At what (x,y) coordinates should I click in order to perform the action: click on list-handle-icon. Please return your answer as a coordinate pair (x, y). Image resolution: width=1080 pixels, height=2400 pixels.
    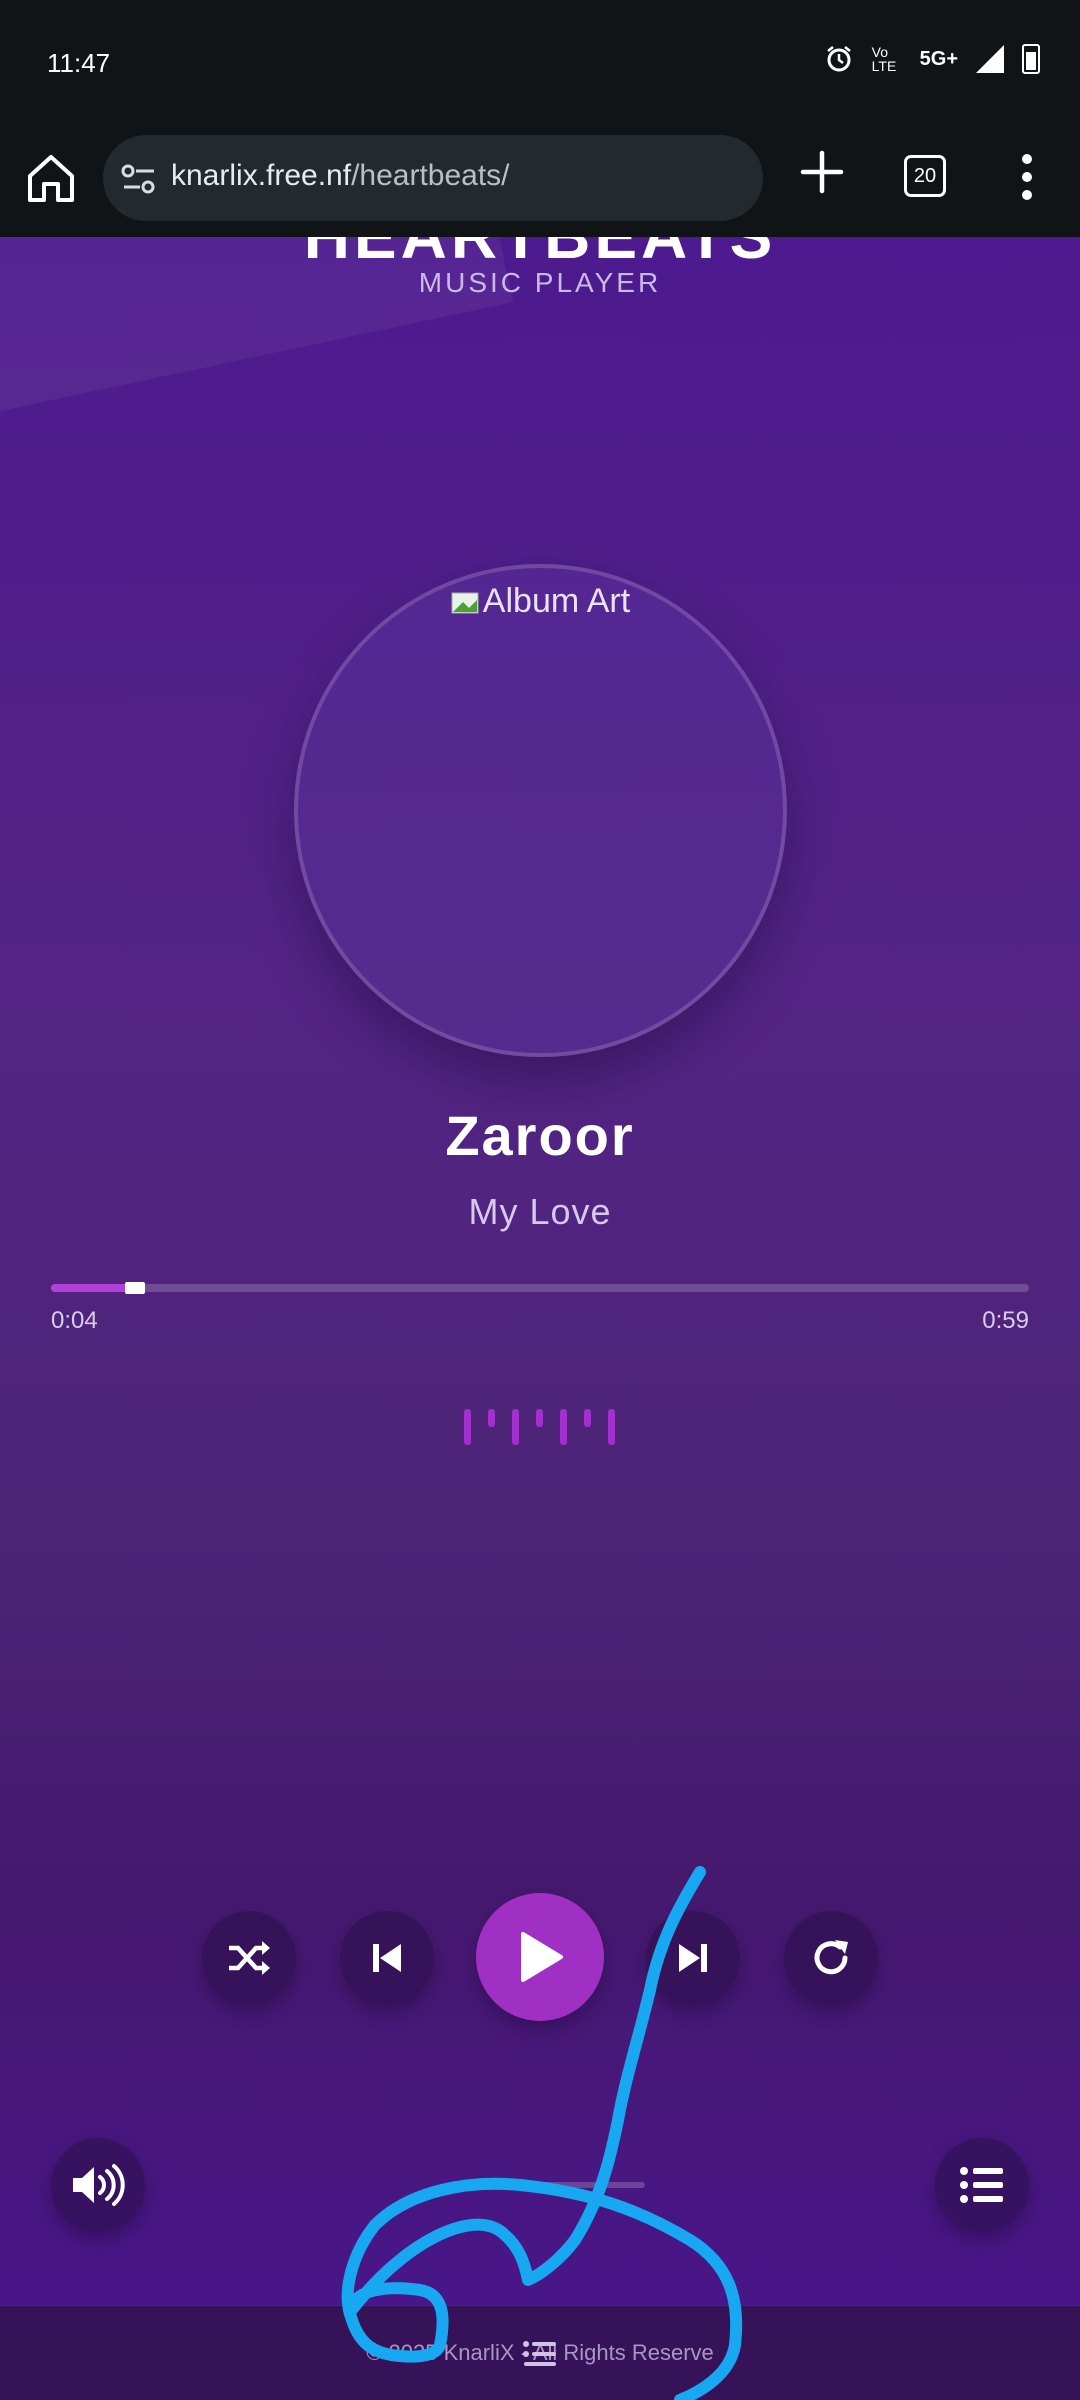
    Looking at the image, I should click on (540, 2354).